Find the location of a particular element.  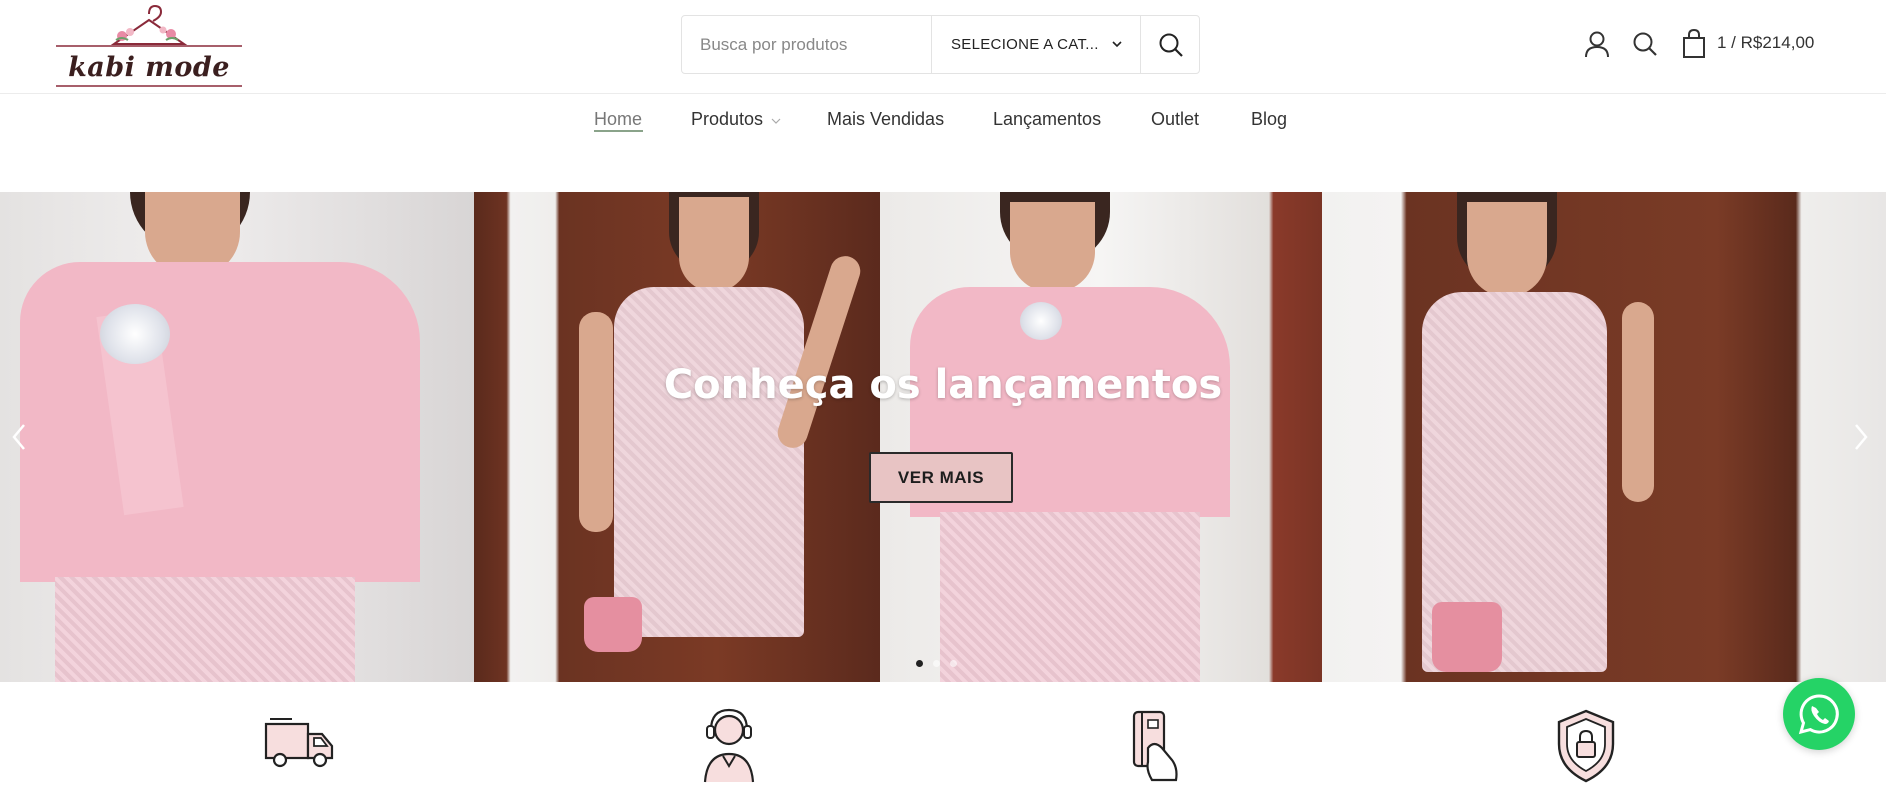

shopping-bag-icon is located at coordinates (1694, 43).